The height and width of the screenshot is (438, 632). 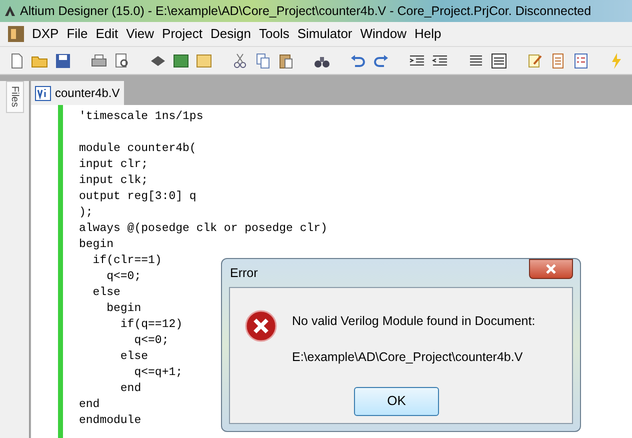 I want to click on cut-icon, so click(x=240, y=61).